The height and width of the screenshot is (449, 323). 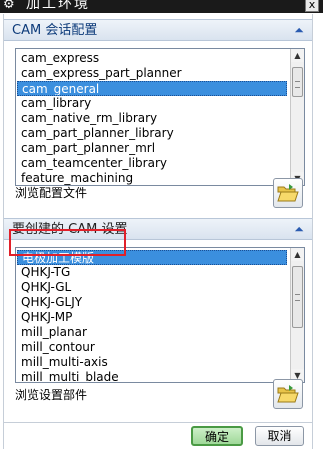 I want to click on browse-setup-button, so click(x=288, y=394).